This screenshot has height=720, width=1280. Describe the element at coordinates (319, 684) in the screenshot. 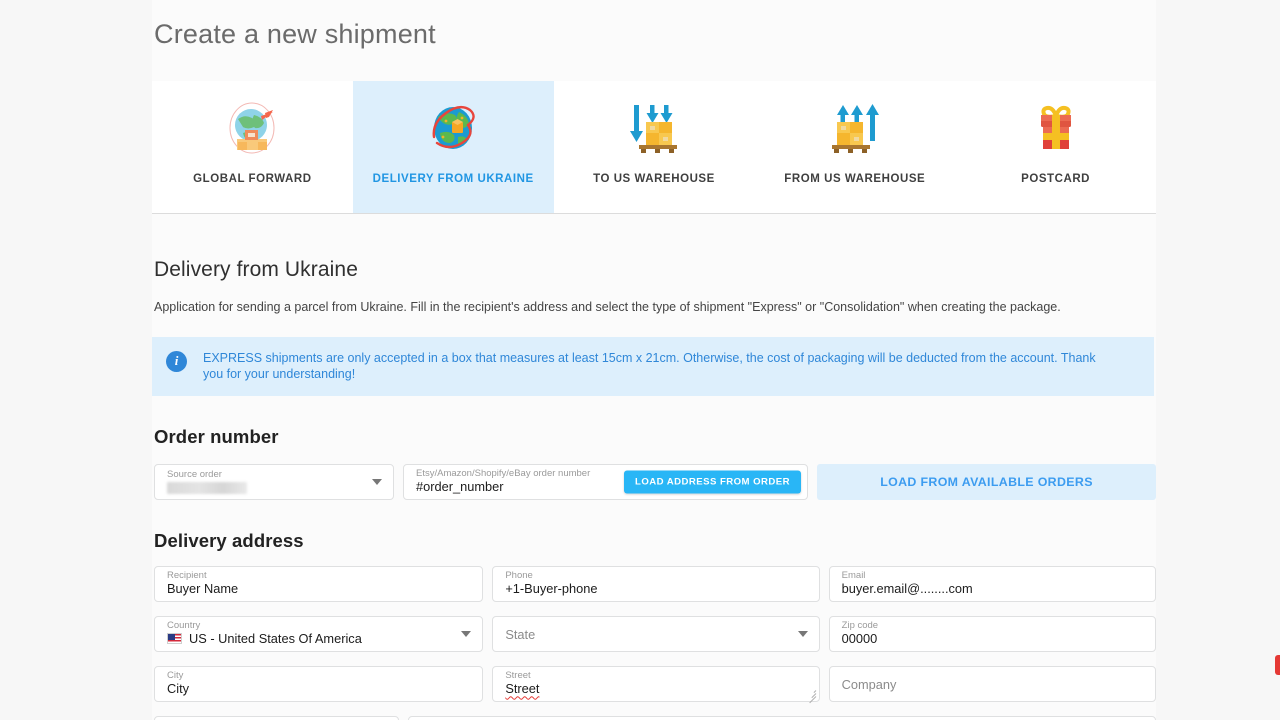

I see `city-field: City City` at that location.